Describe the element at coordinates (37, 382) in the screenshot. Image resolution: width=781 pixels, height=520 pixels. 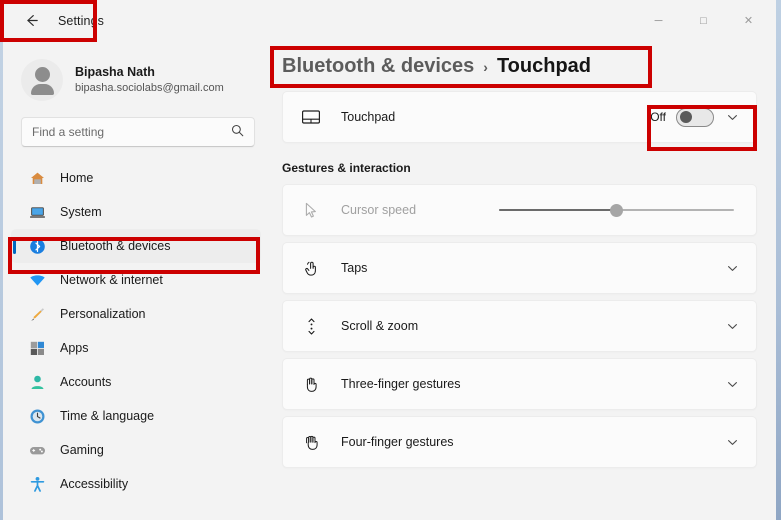
I see `accounts-icon` at that location.